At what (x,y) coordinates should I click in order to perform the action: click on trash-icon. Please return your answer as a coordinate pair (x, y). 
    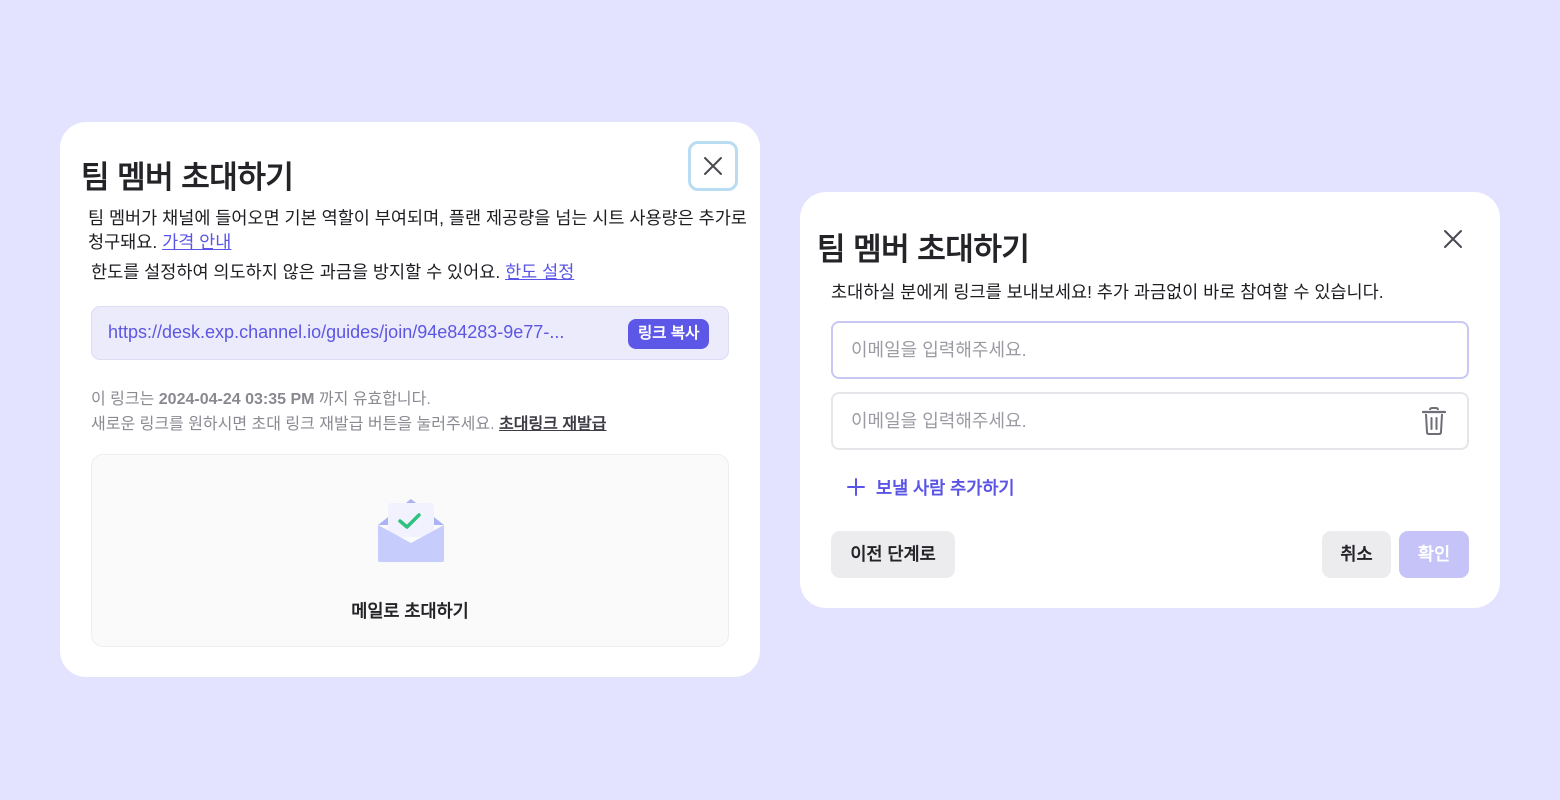
    Looking at the image, I should click on (1434, 421).